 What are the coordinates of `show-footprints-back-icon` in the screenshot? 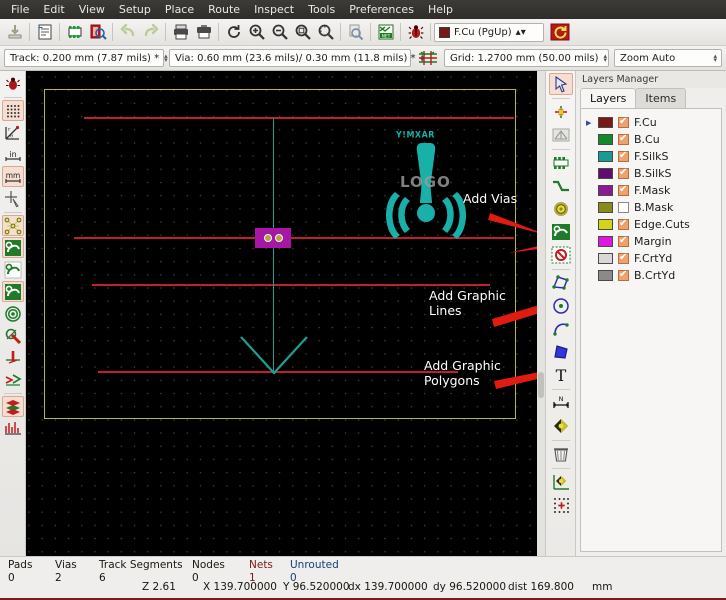 It's located at (13, 379).